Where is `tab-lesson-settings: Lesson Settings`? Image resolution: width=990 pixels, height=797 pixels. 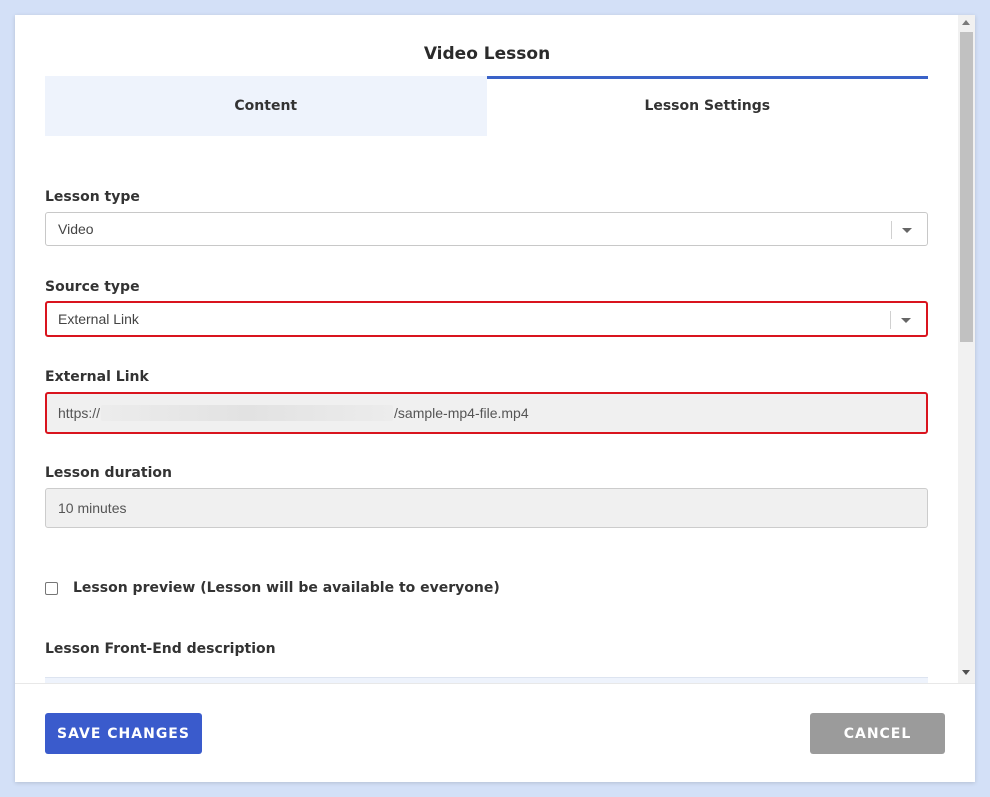 tab-lesson-settings: Lesson Settings is located at coordinates (707, 106).